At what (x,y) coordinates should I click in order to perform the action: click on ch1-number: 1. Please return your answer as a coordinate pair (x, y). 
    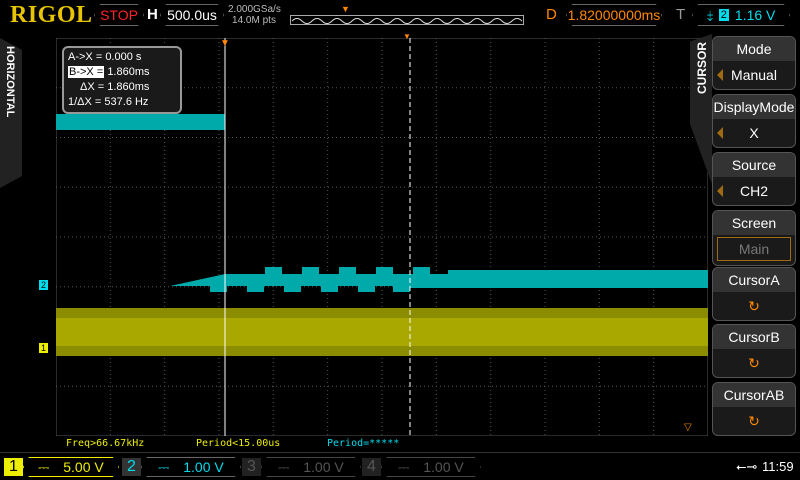
    Looking at the image, I should click on (13, 467).